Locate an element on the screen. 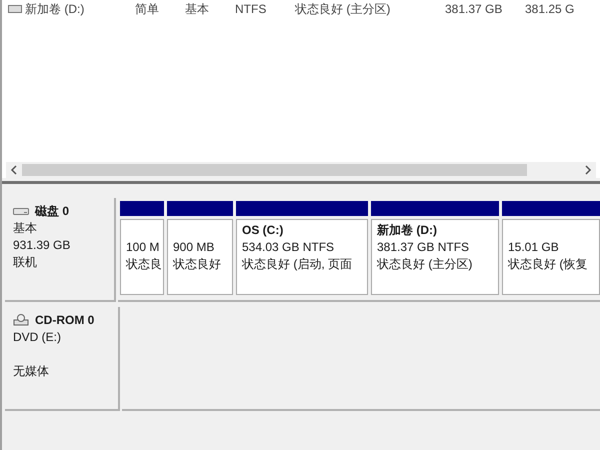 This screenshot has width=600, height=450. table-cell-text: 基本 is located at coordinates (197, 9).